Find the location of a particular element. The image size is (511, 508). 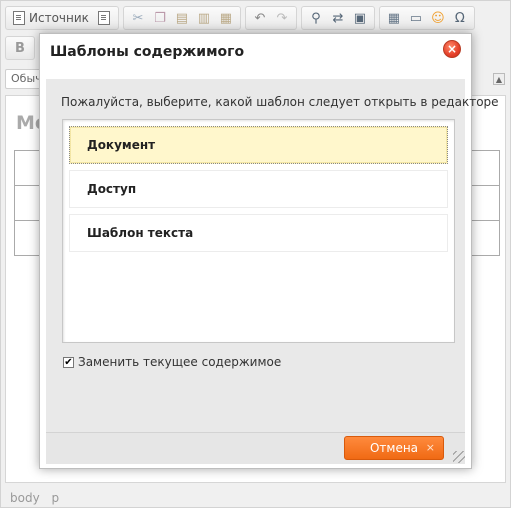

bold-button: B is located at coordinates (20, 48).